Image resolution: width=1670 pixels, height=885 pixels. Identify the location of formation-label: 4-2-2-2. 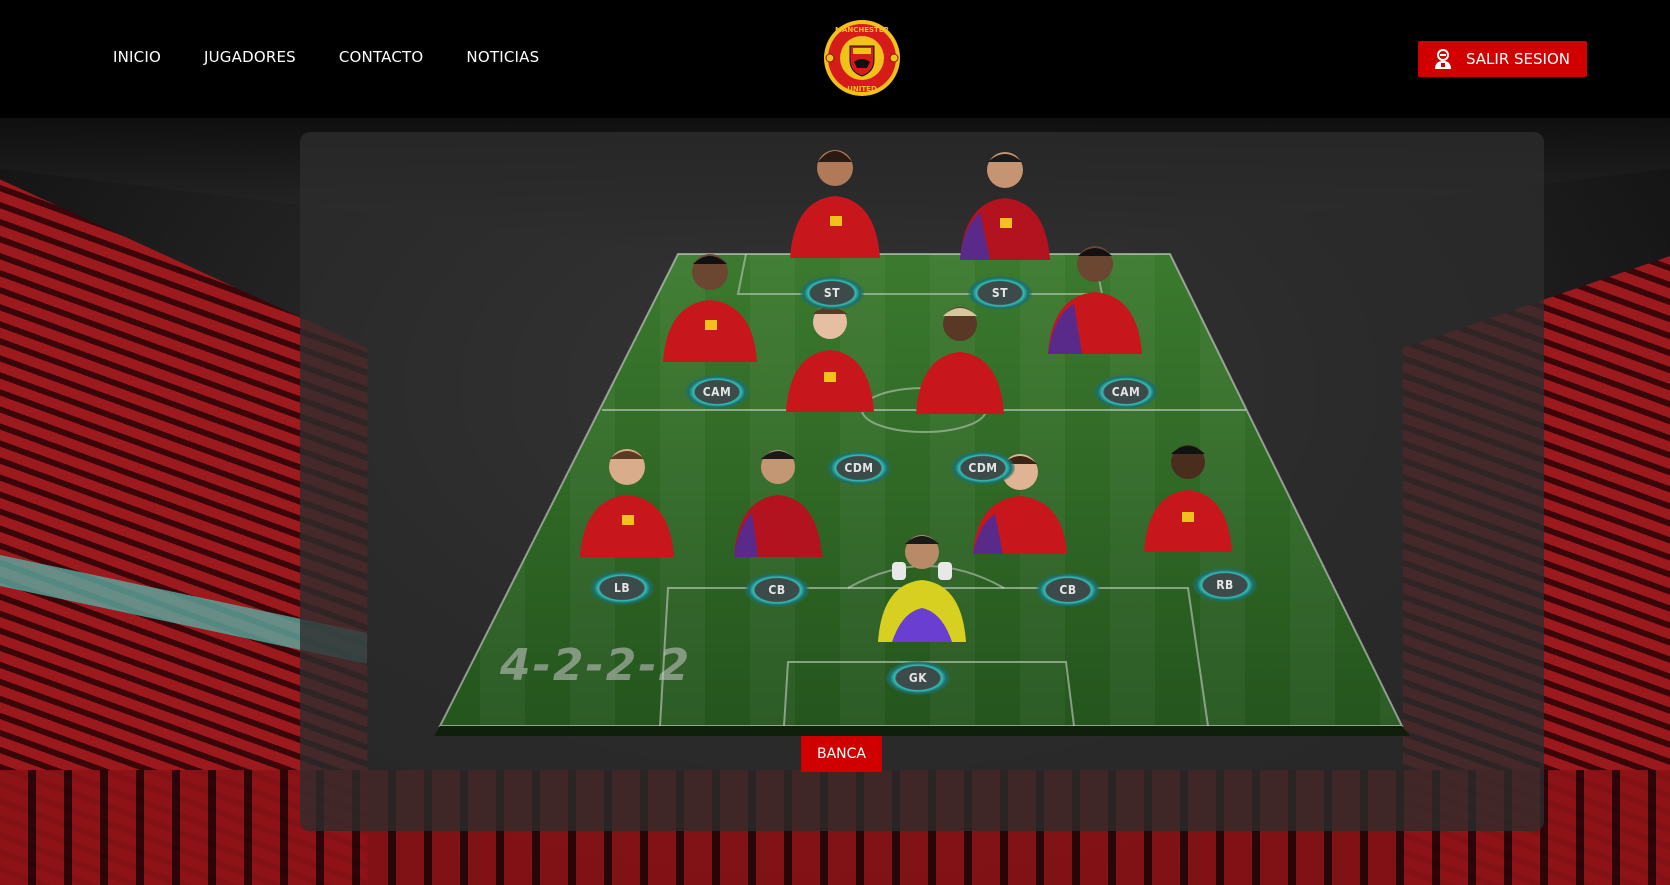
(596, 665).